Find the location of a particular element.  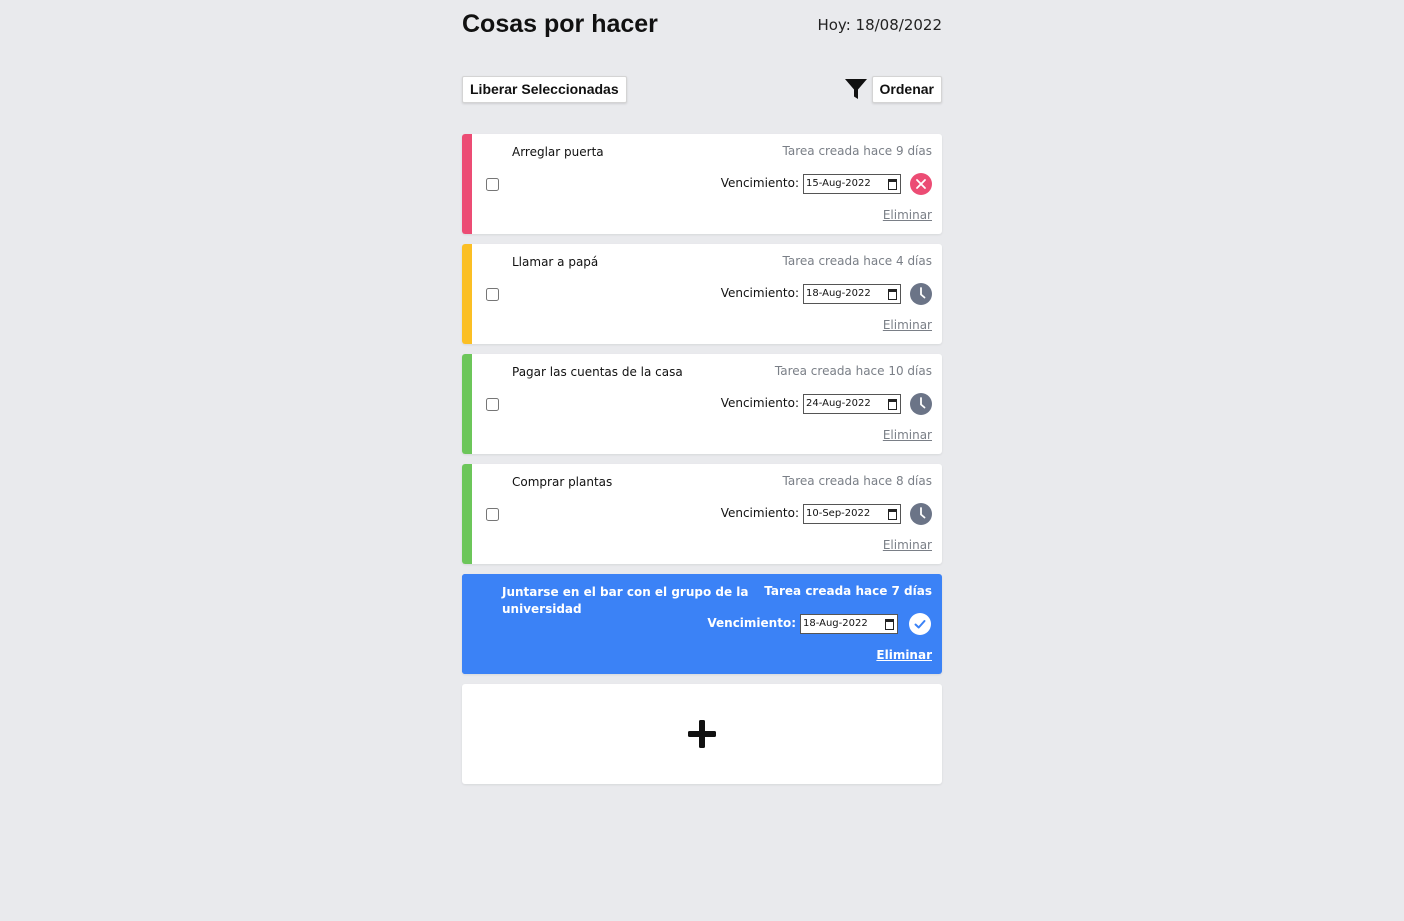

task-created: Tarea creada hace 9 días is located at coordinates (857, 151).